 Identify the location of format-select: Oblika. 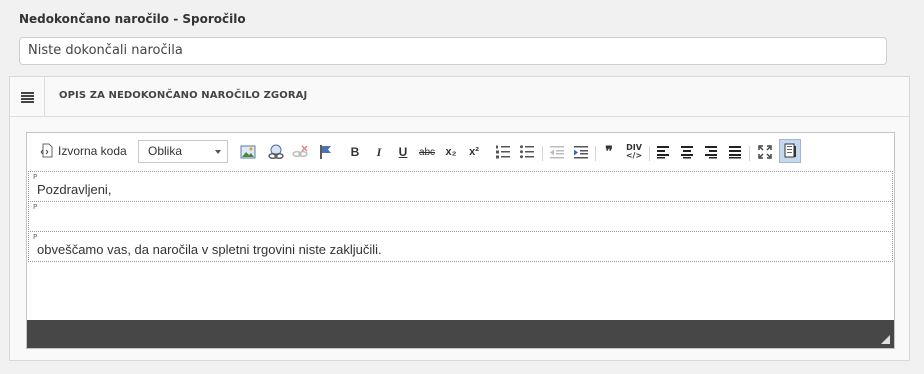
(183, 151).